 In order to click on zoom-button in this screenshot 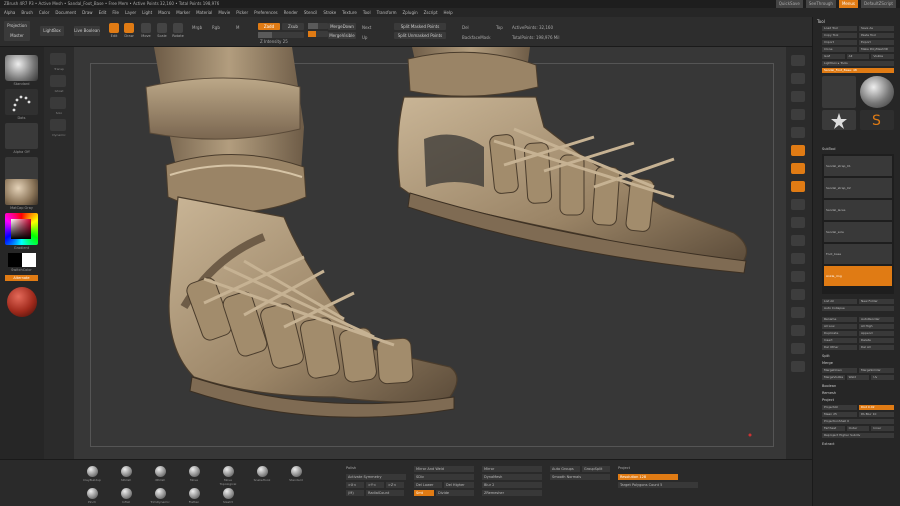, I will do `click(798, 114)`.